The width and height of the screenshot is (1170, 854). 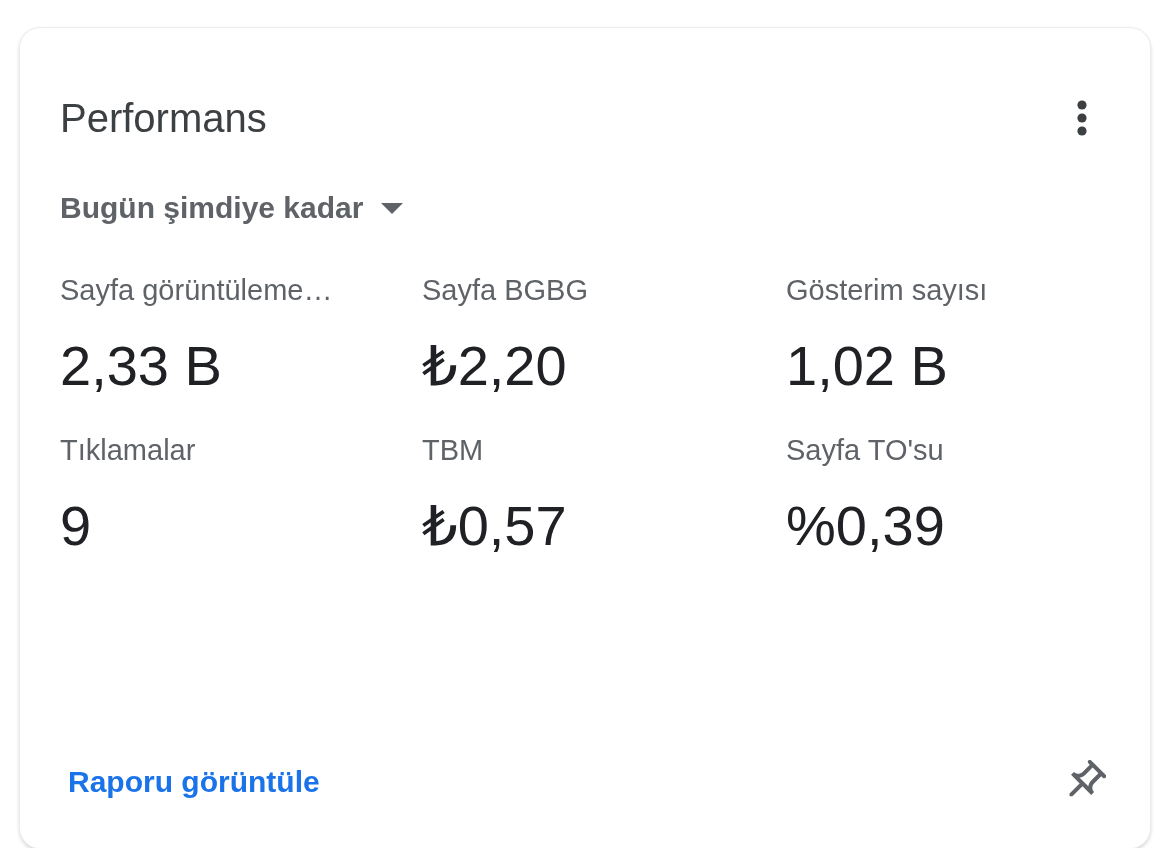 What do you see at coordinates (495, 366) in the screenshot?
I see `metric-value: ₺2,20` at bounding box center [495, 366].